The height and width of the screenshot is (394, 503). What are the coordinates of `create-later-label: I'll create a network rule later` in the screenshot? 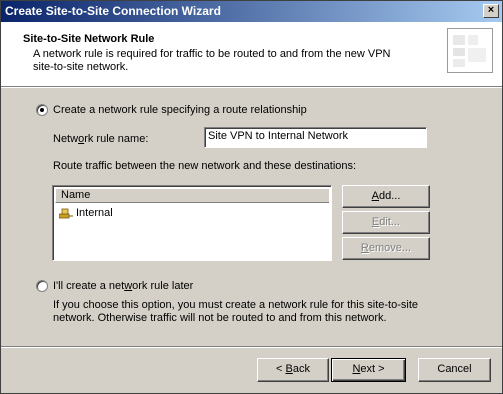 It's located at (123, 286).